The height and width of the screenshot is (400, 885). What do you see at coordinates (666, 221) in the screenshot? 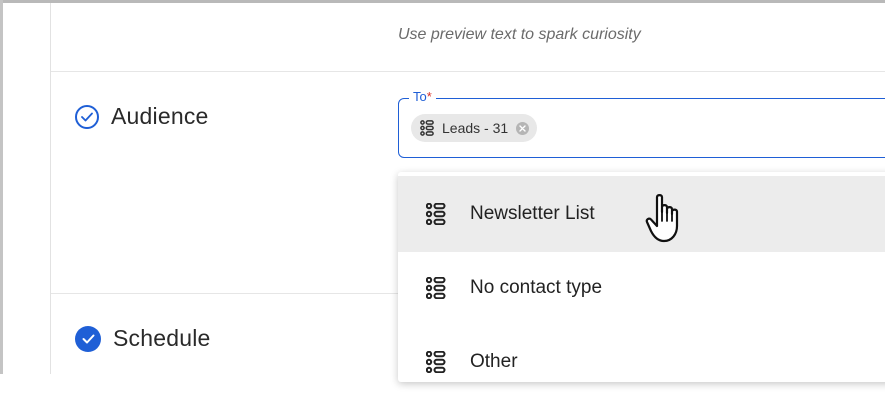
I see `hand-pointer-cursor-icon` at bounding box center [666, 221].